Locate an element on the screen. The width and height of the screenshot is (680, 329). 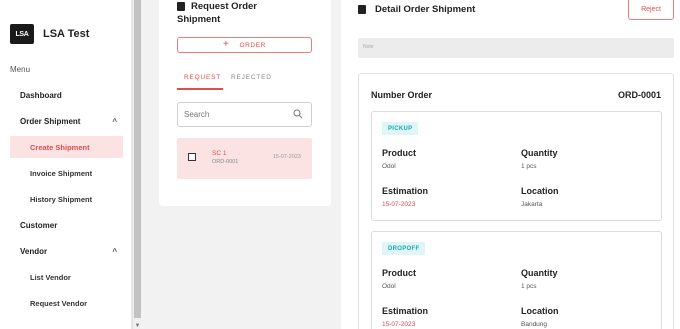
search-input is located at coordinates (234, 114).